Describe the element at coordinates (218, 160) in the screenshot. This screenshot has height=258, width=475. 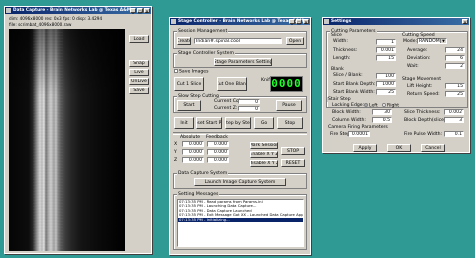
I see `z-feedback-field: 0.000` at that location.